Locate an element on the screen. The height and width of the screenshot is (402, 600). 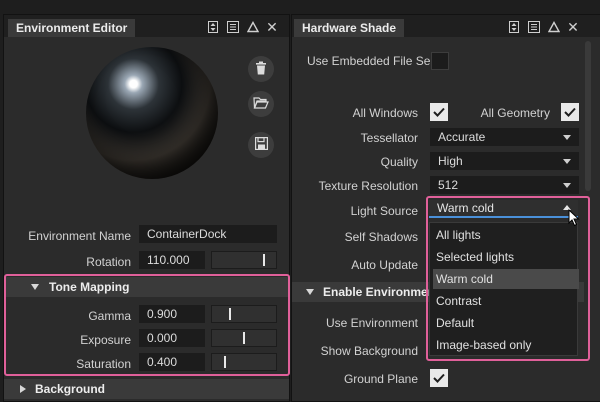
light-source-value: Warm cold is located at coordinates (465, 208).